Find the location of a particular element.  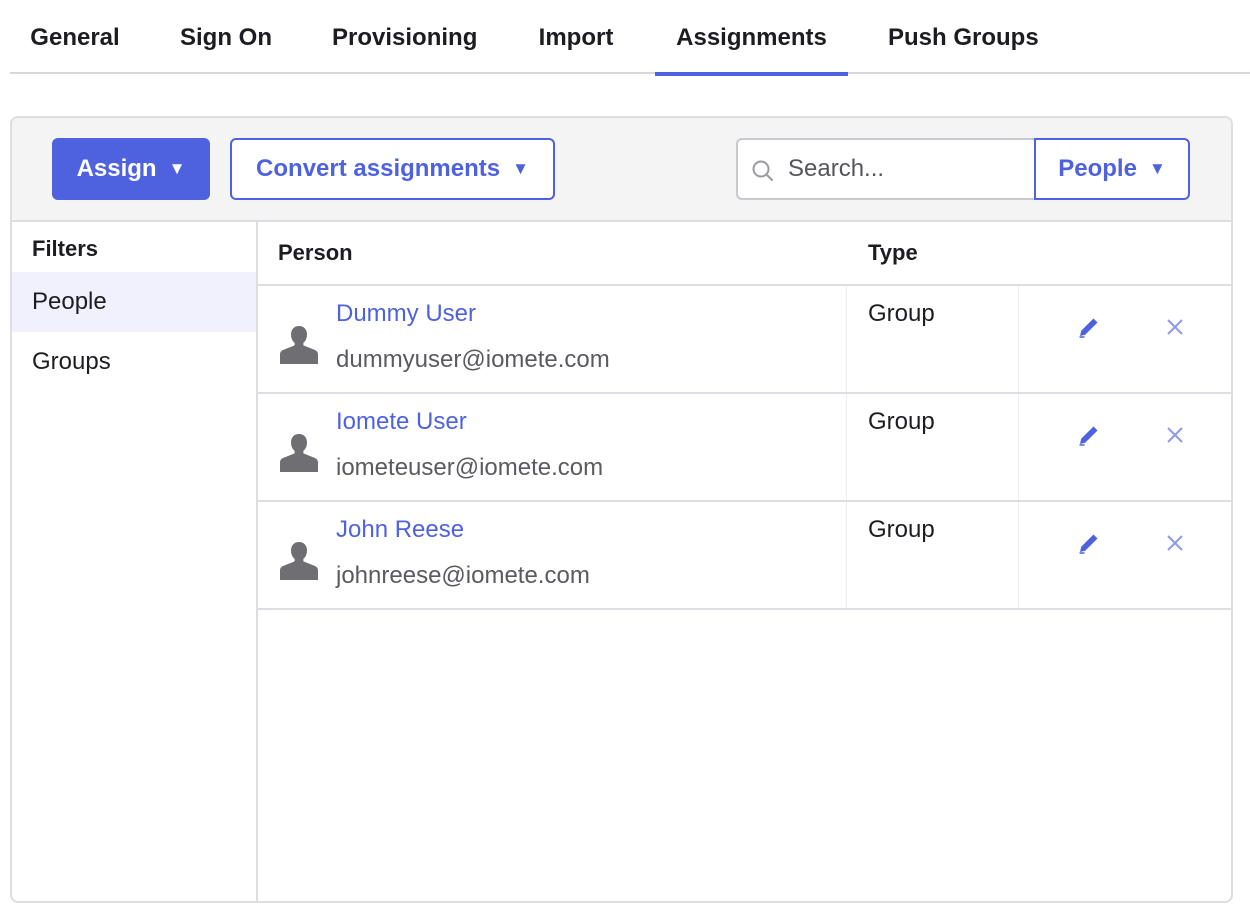

filters-sidebar: Filters People Groups is located at coordinates (135, 561).